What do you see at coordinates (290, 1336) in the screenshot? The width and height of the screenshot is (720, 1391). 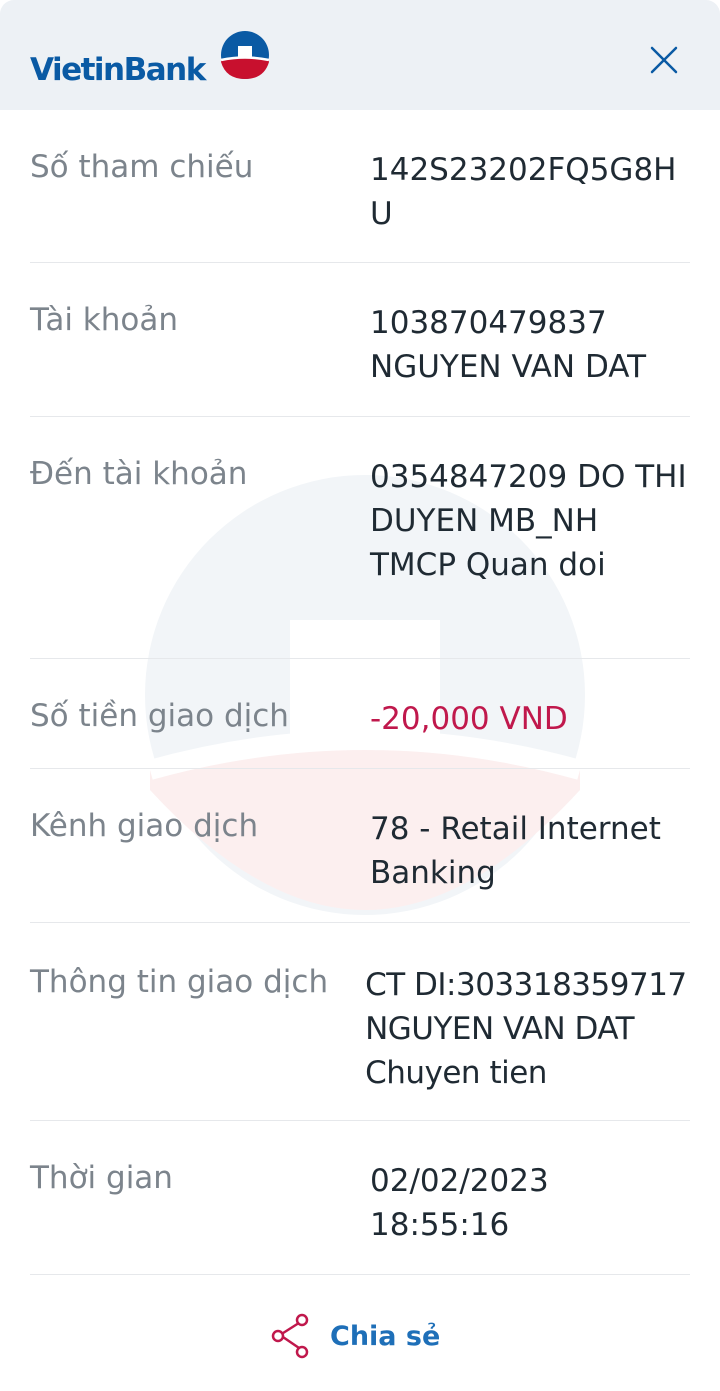 I see `share-icon` at bounding box center [290, 1336].